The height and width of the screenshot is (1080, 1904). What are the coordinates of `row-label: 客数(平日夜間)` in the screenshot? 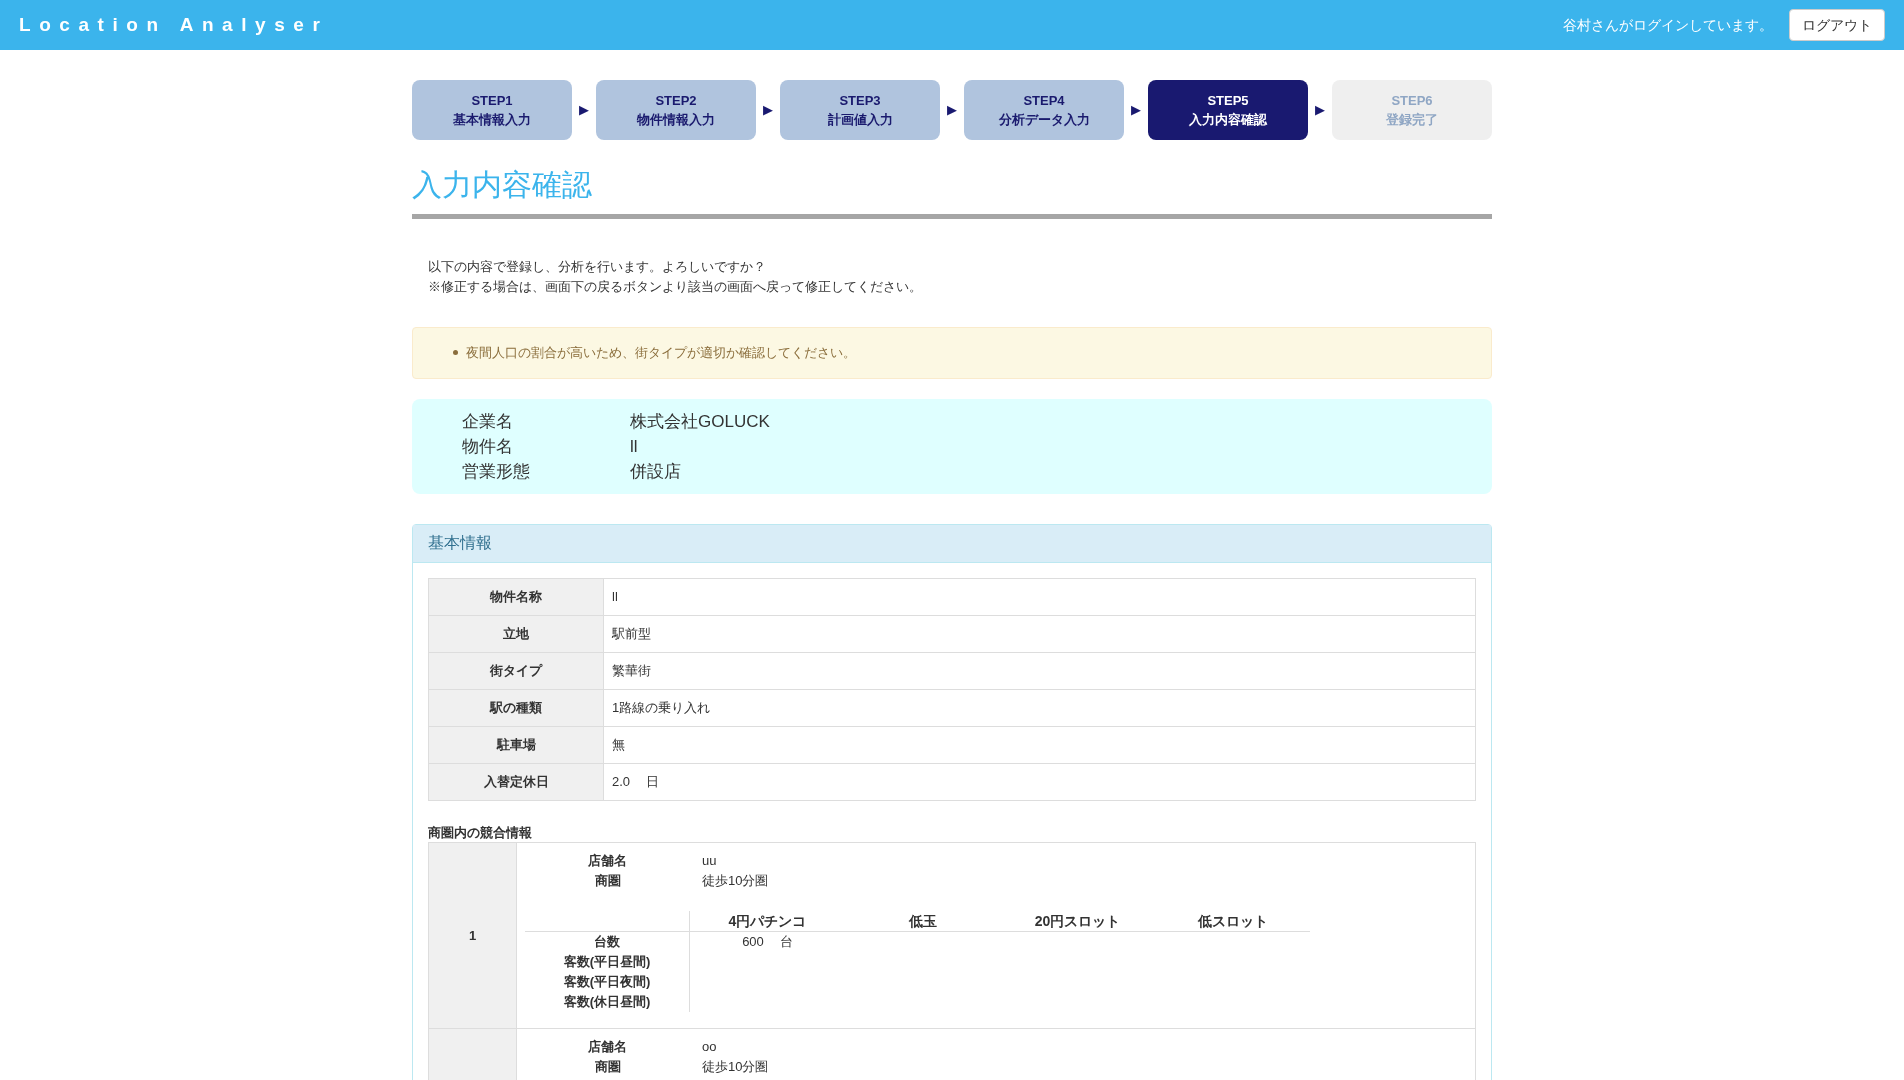 It's located at (607, 982).